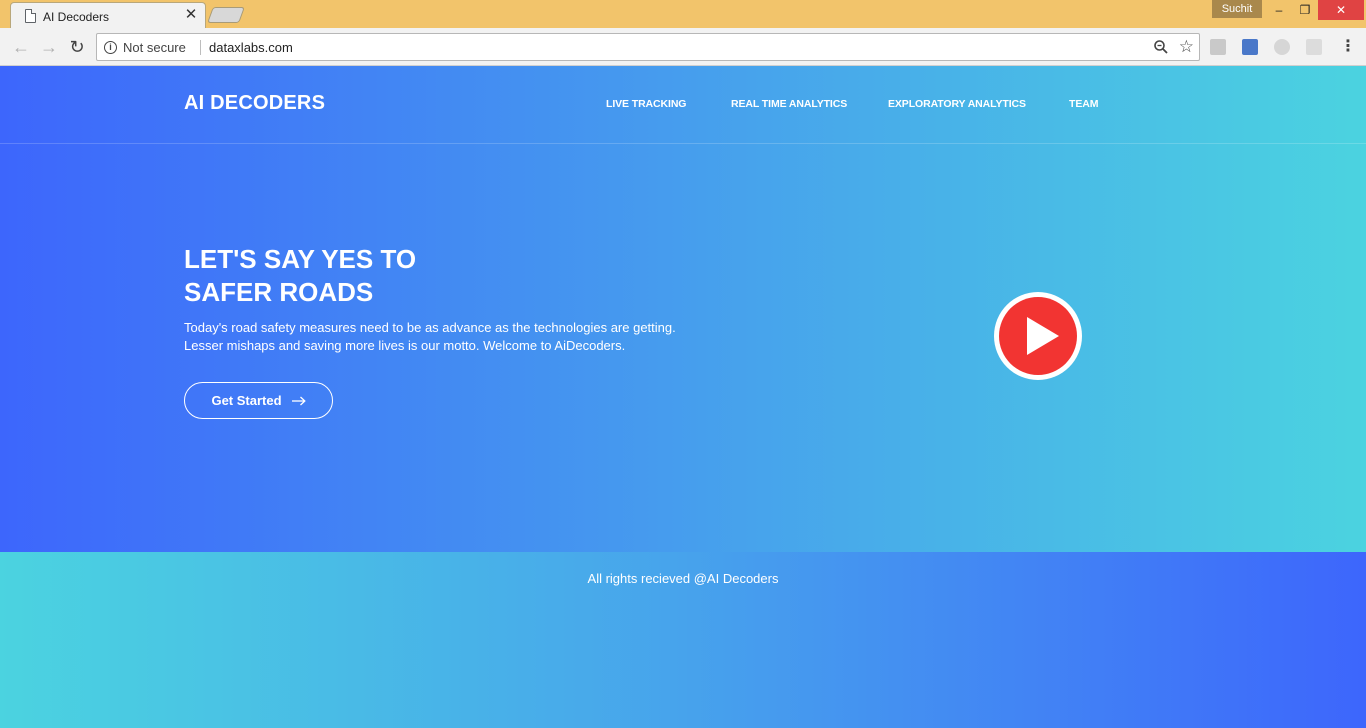  What do you see at coordinates (200, 47) in the screenshot?
I see `omnibox-divider` at bounding box center [200, 47].